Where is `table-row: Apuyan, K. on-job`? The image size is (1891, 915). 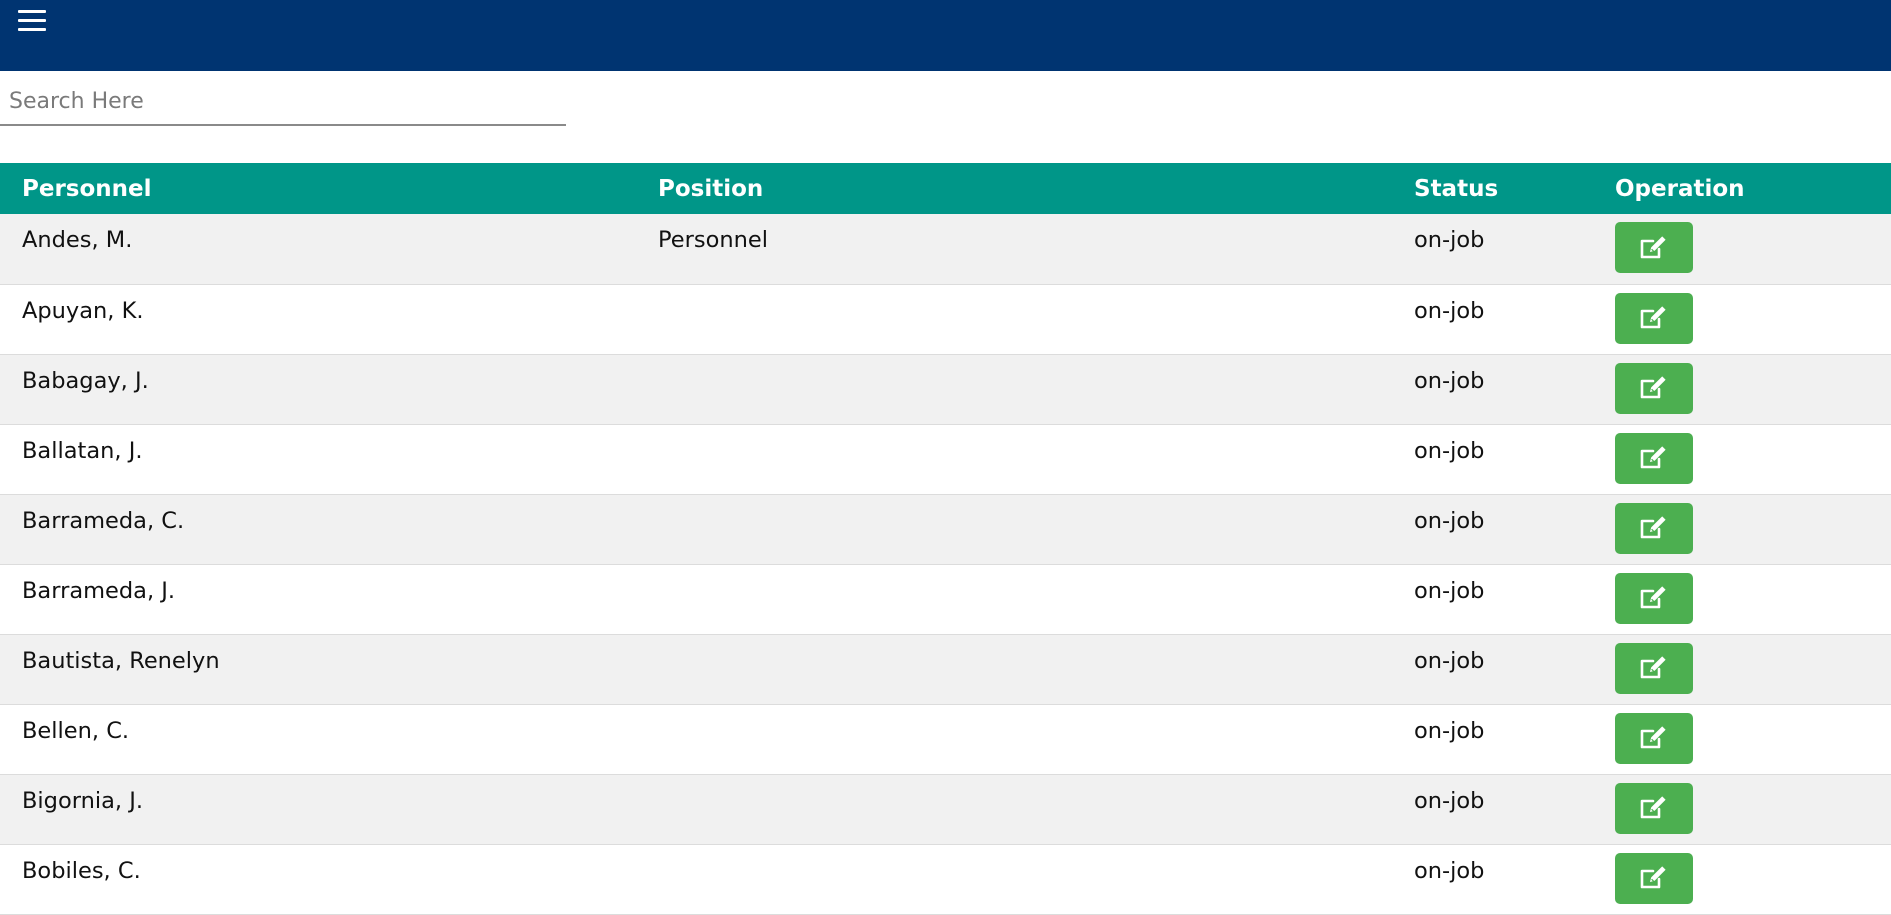
table-row: Apuyan, K. on-job is located at coordinates (945, 319).